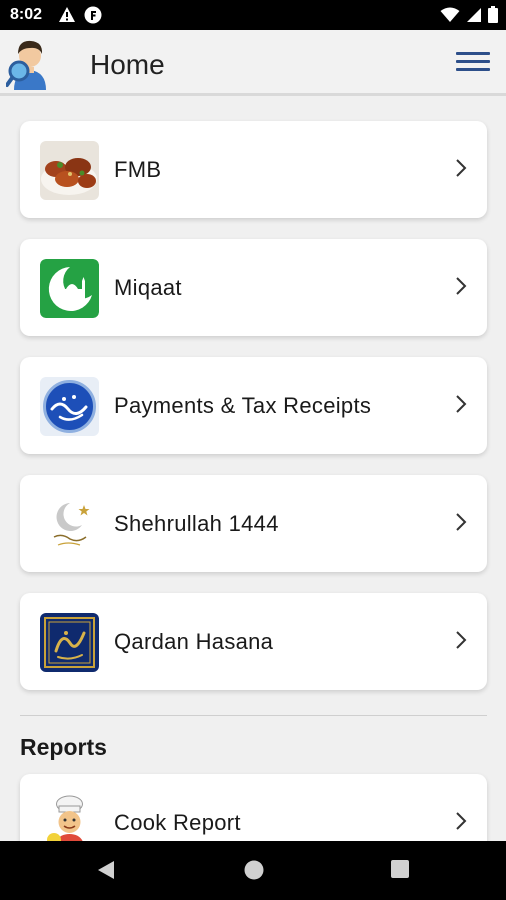 Image resolution: width=506 pixels, height=900 pixels. I want to click on section-divider, so click(253, 715).